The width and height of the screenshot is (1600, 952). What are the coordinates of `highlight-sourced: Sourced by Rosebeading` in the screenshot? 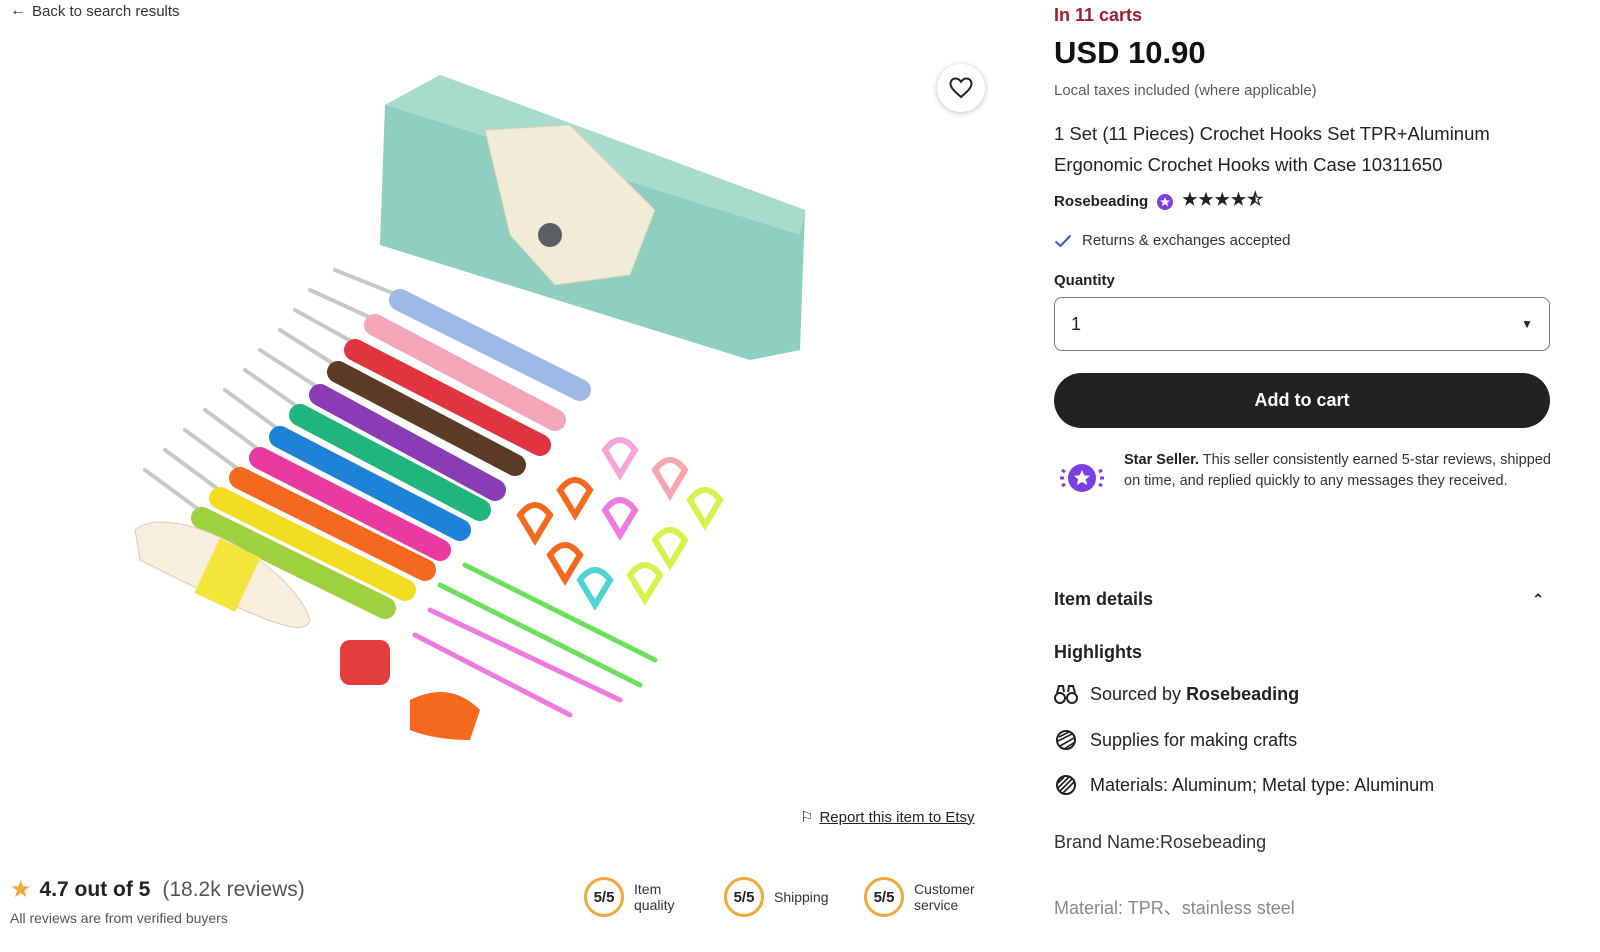 It's located at (1176, 694).